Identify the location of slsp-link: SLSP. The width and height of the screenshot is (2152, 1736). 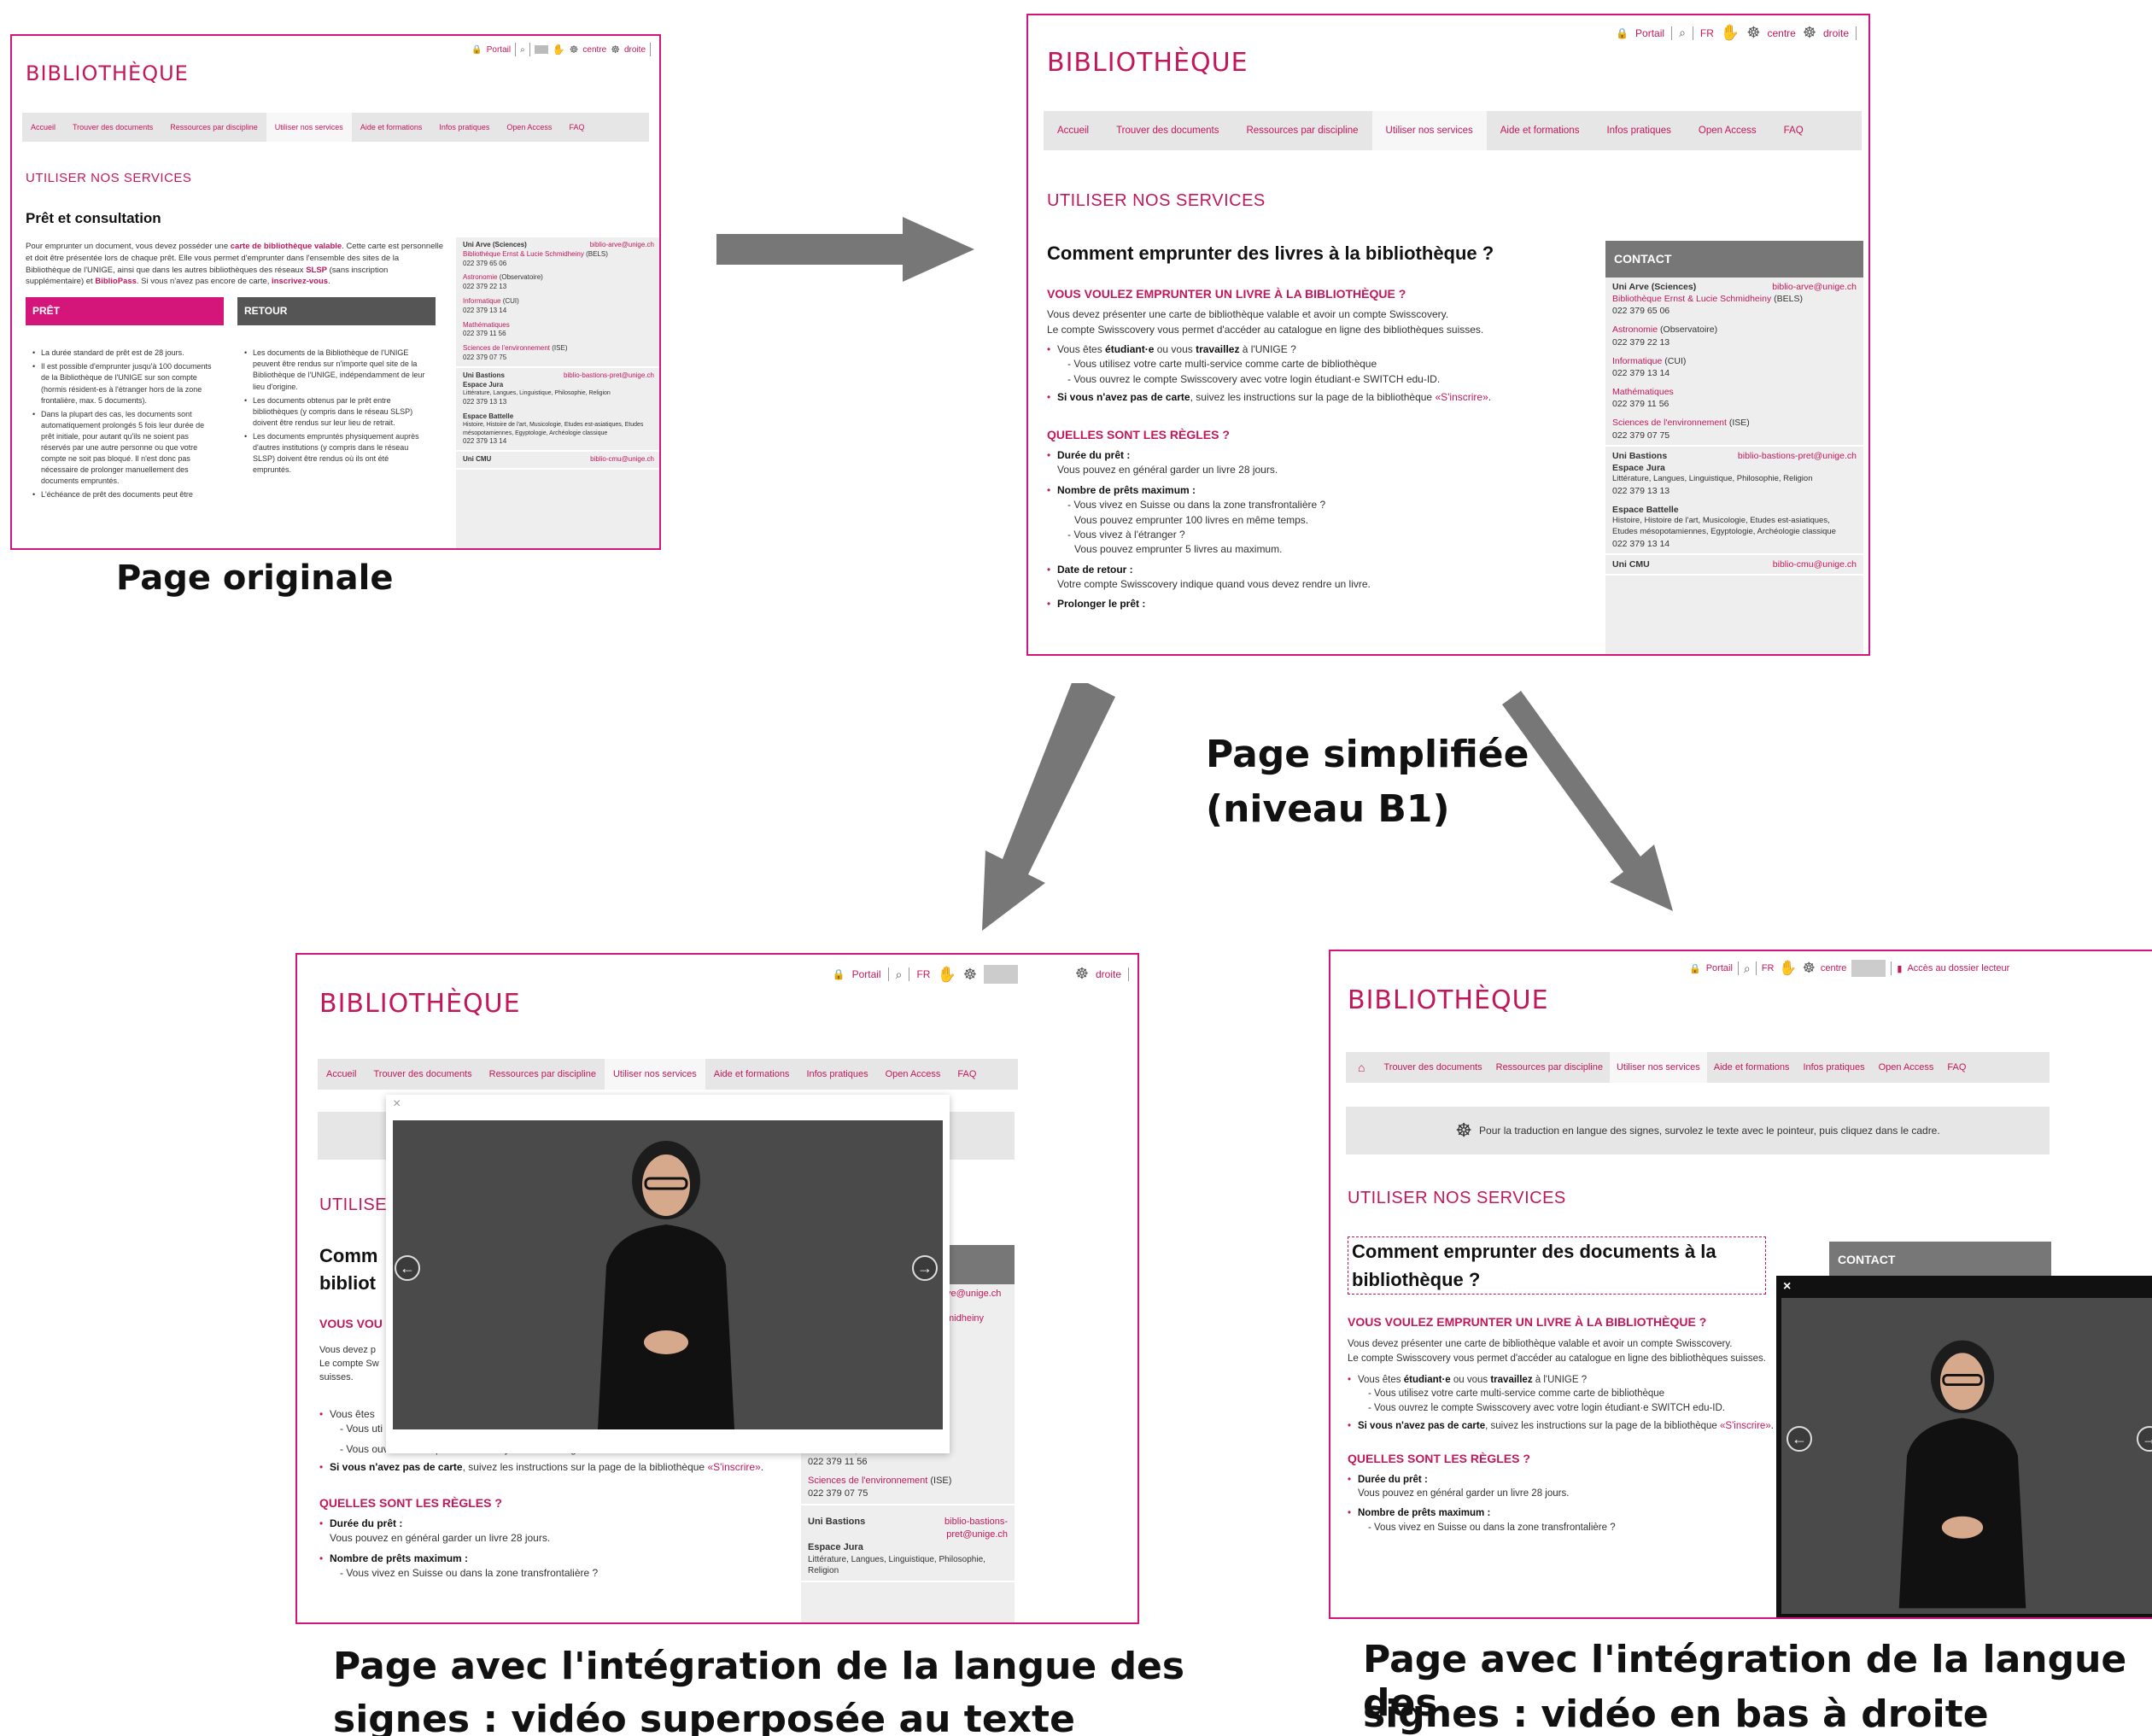
(316, 270).